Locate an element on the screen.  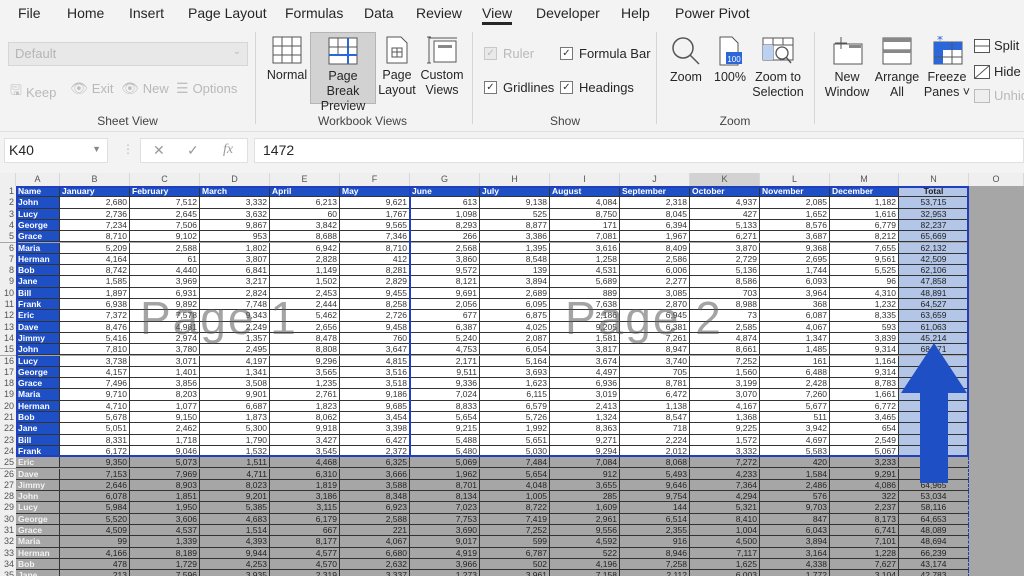
ruler-checkbox: ✓ Ruler is located at coordinates (509, 53).